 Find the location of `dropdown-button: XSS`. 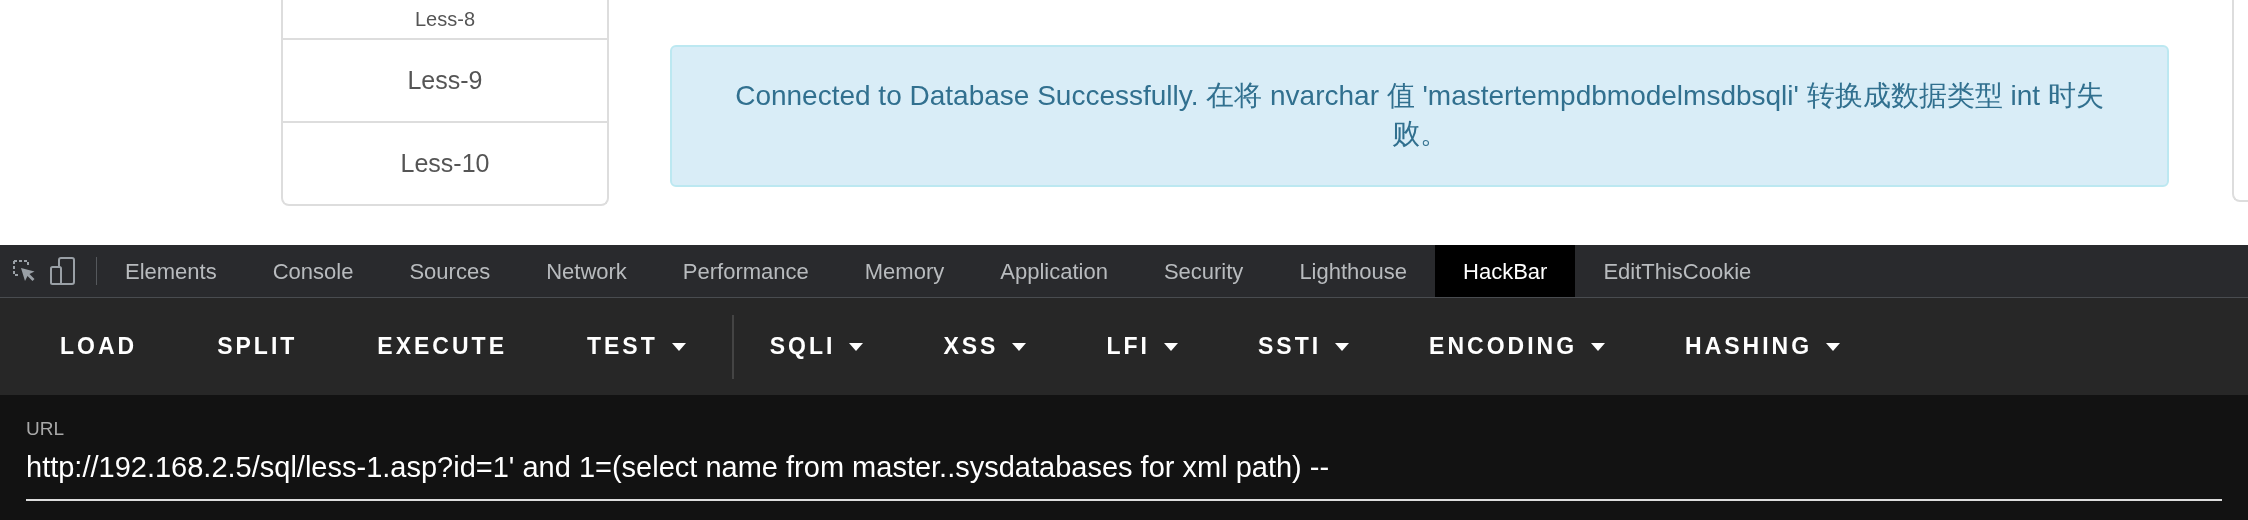

dropdown-button: XSS is located at coordinates (985, 346).